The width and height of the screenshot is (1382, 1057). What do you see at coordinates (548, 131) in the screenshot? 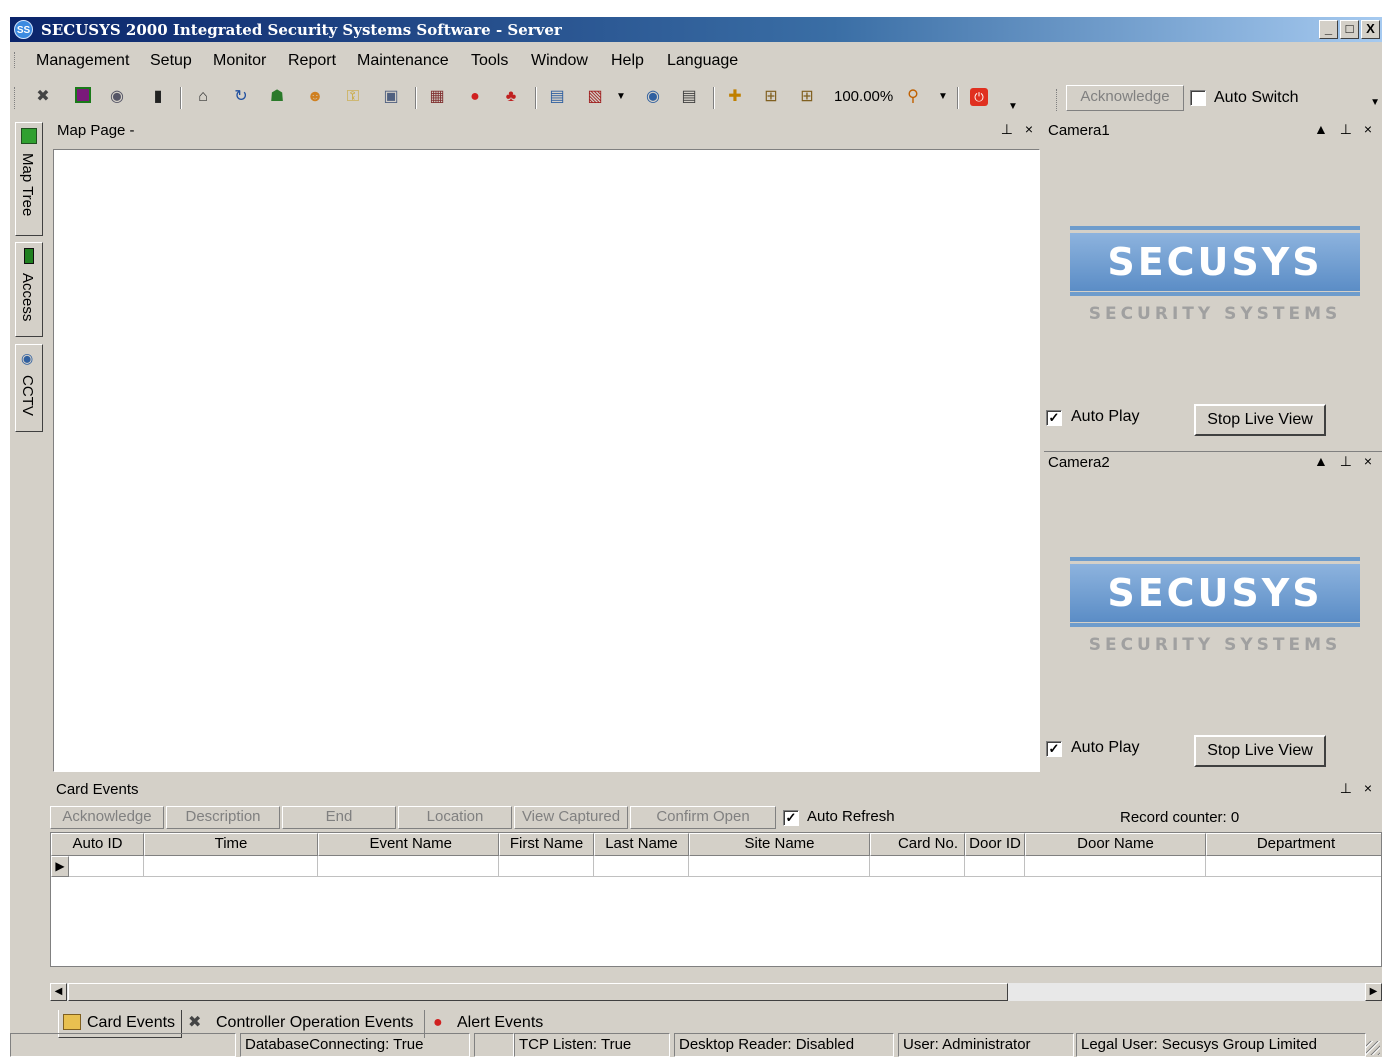
I see `map-pane-header: Map Page - ⊥ ×` at bounding box center [548, 131].